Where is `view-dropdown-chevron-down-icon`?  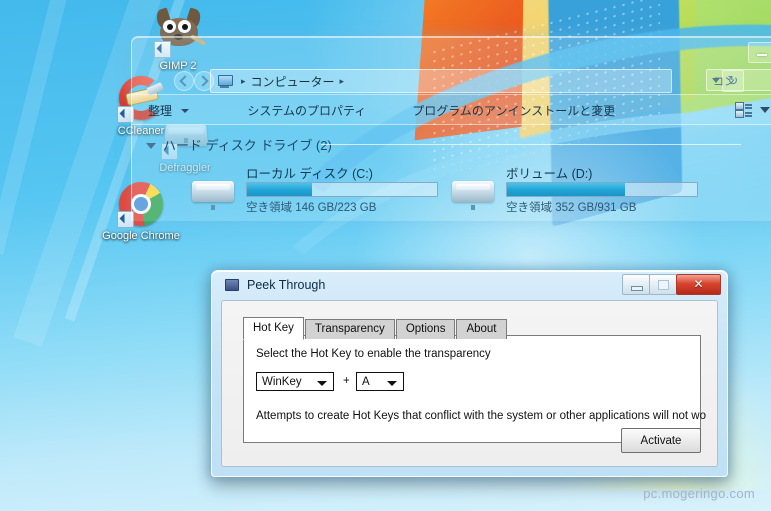
view-dropdown-chevron-down-icon is located at coordinates (765, 110).